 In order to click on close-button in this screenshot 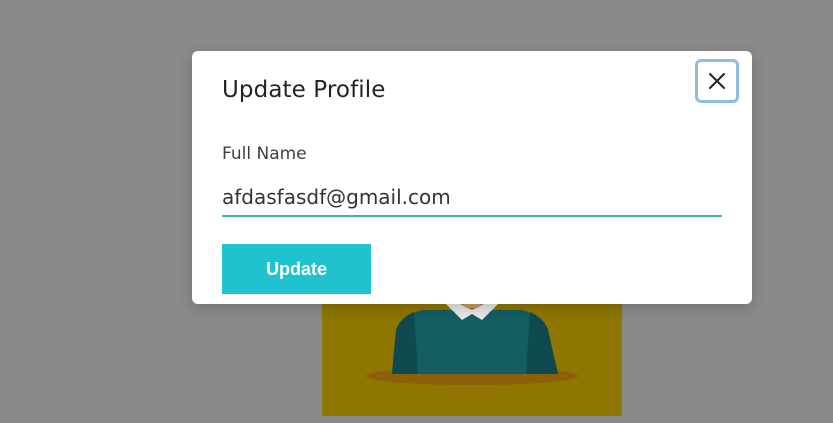, I will do `click(717, 81)`.